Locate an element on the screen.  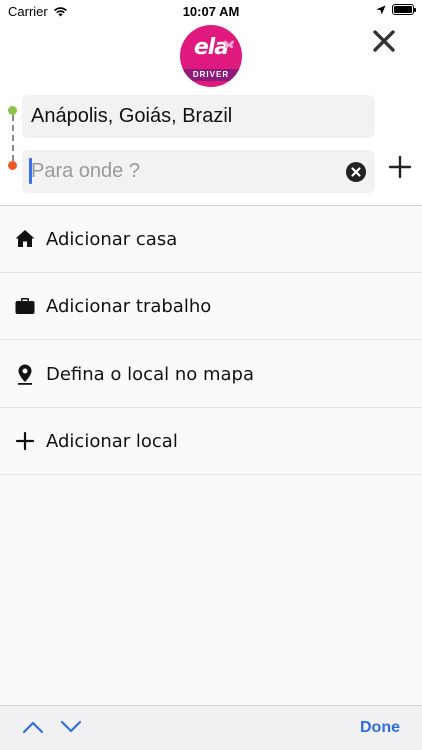
chevron-up-icon is located at coordinates (33, 727).